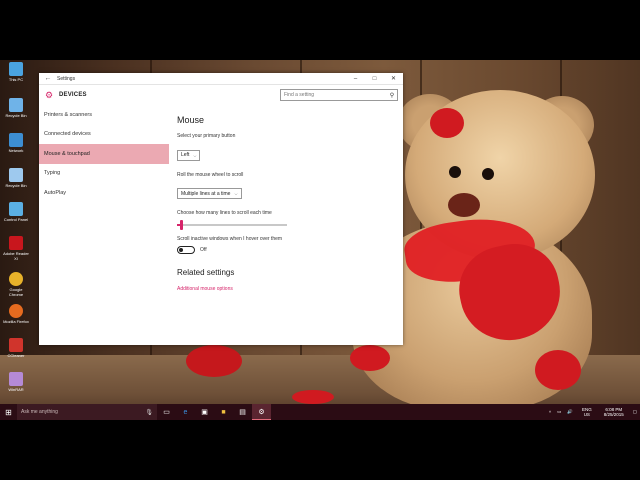 Image resolution: width=640 pixels, height=480 pixels. Describe the element at coordinates (181, 250) in the screenshot. I see `toggle-knob` at that location.